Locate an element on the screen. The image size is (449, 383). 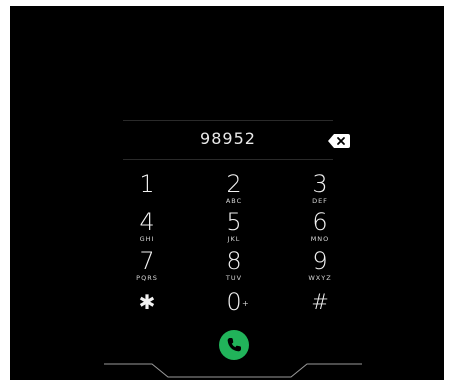
key-digit: 9 is located at coordinates (320, 261).